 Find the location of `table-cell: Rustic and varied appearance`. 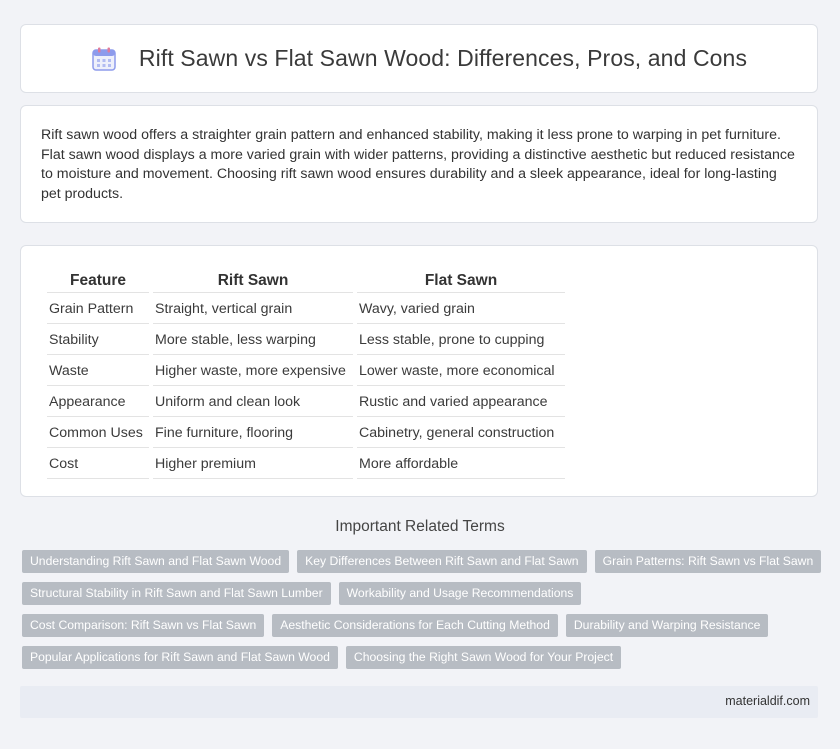

table-cell: Rustic and varied appearance is located at coordinates (461, 402).